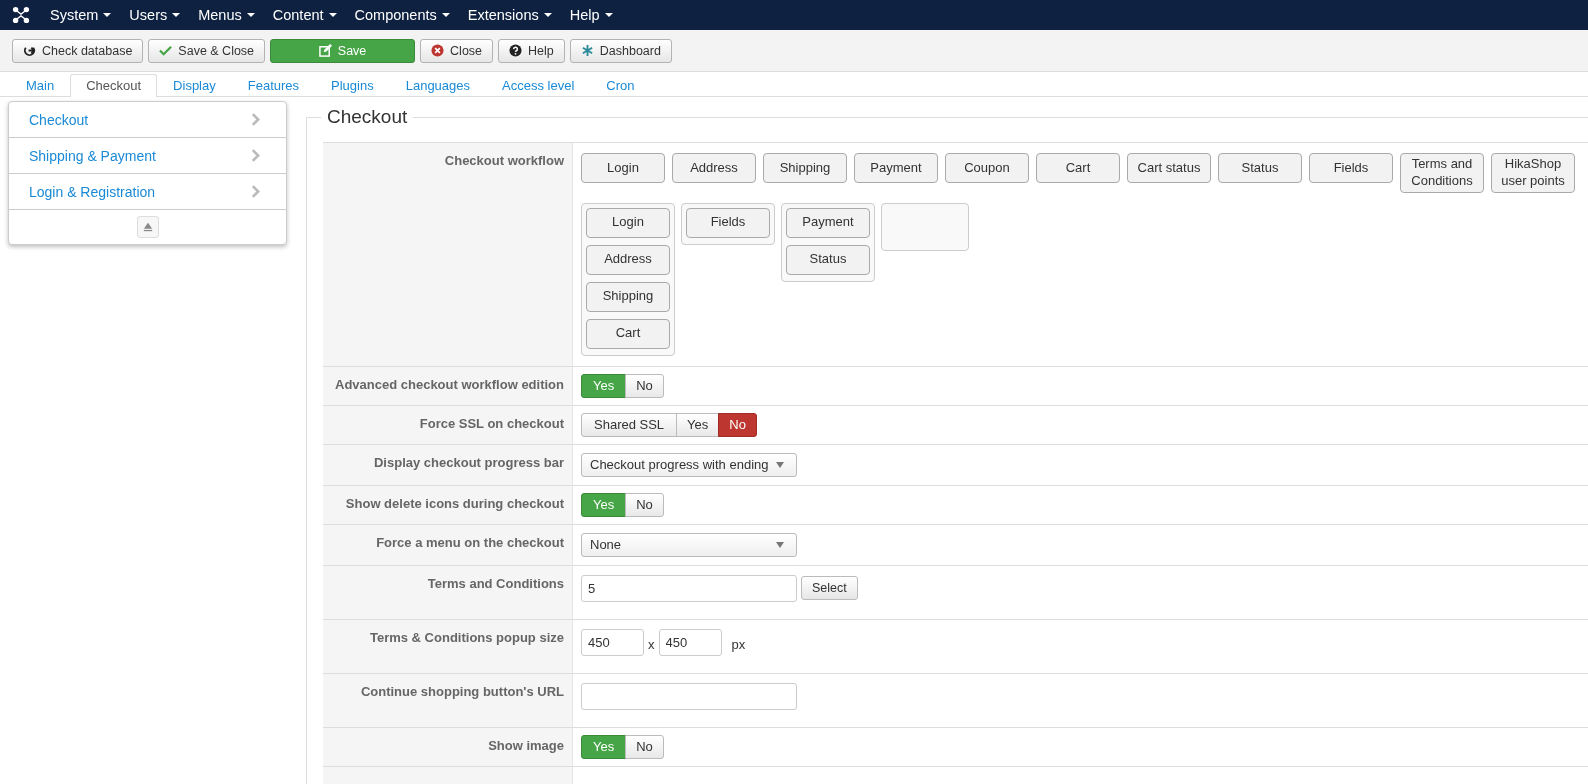 The width and height of the screenshot is (1588, 784). I want to click on setting-label: Terms and Conditions, so click(448, 592).